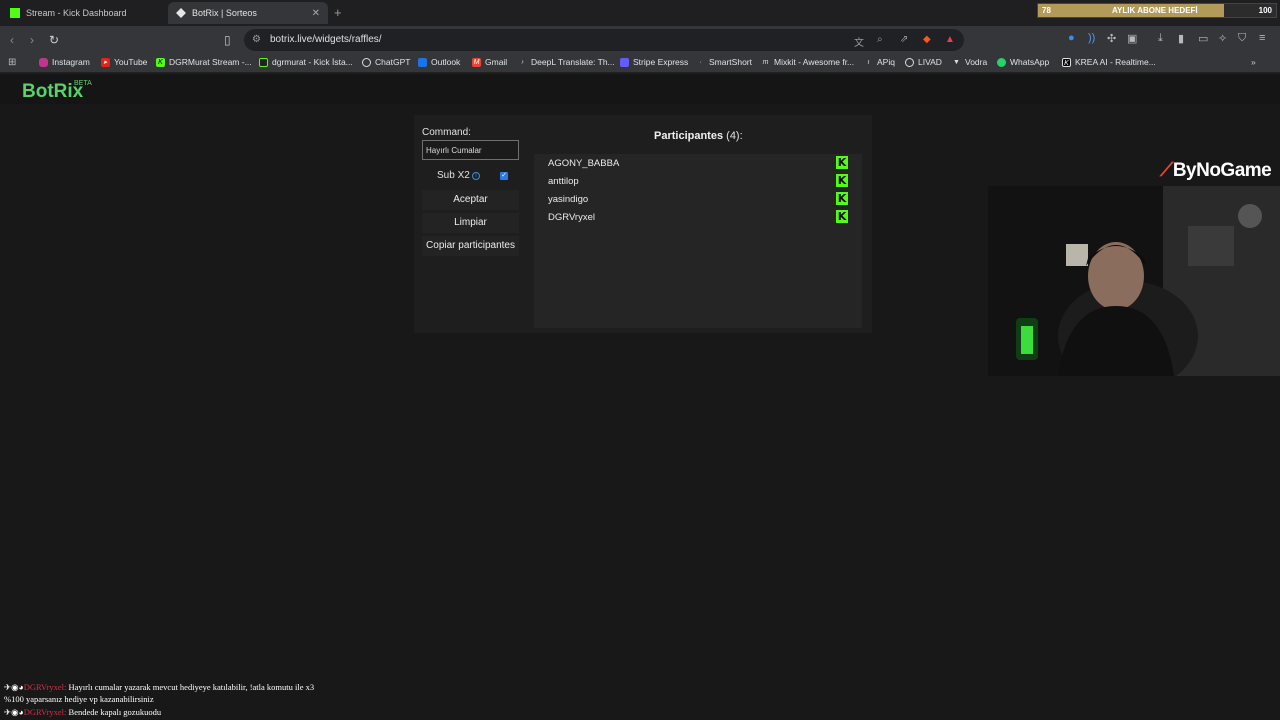  Describe the element at coordinates (366, 62) in the screenshot. I see `chatgpt-icon` at that location.